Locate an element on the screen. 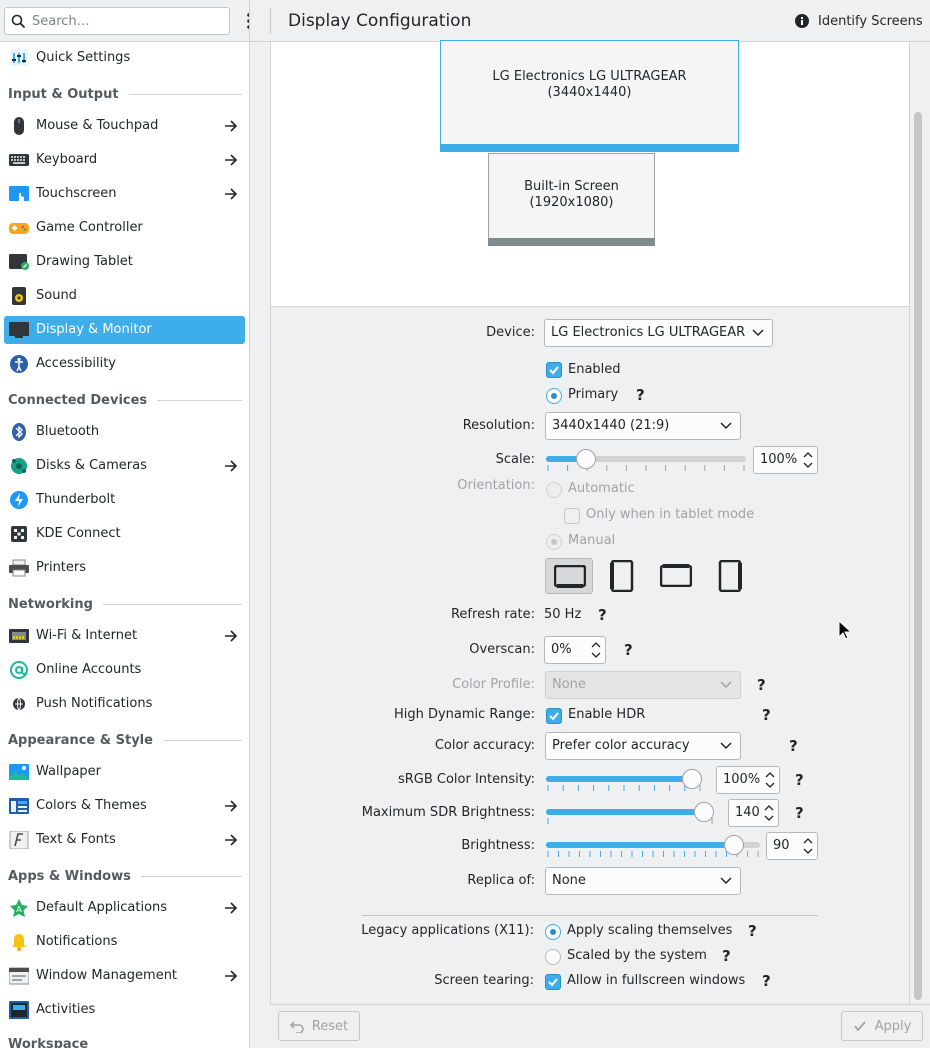 The image size is (930, 1048). sidebar-item-kde-connect: KDE Connect is located at coordinates (124, 534).